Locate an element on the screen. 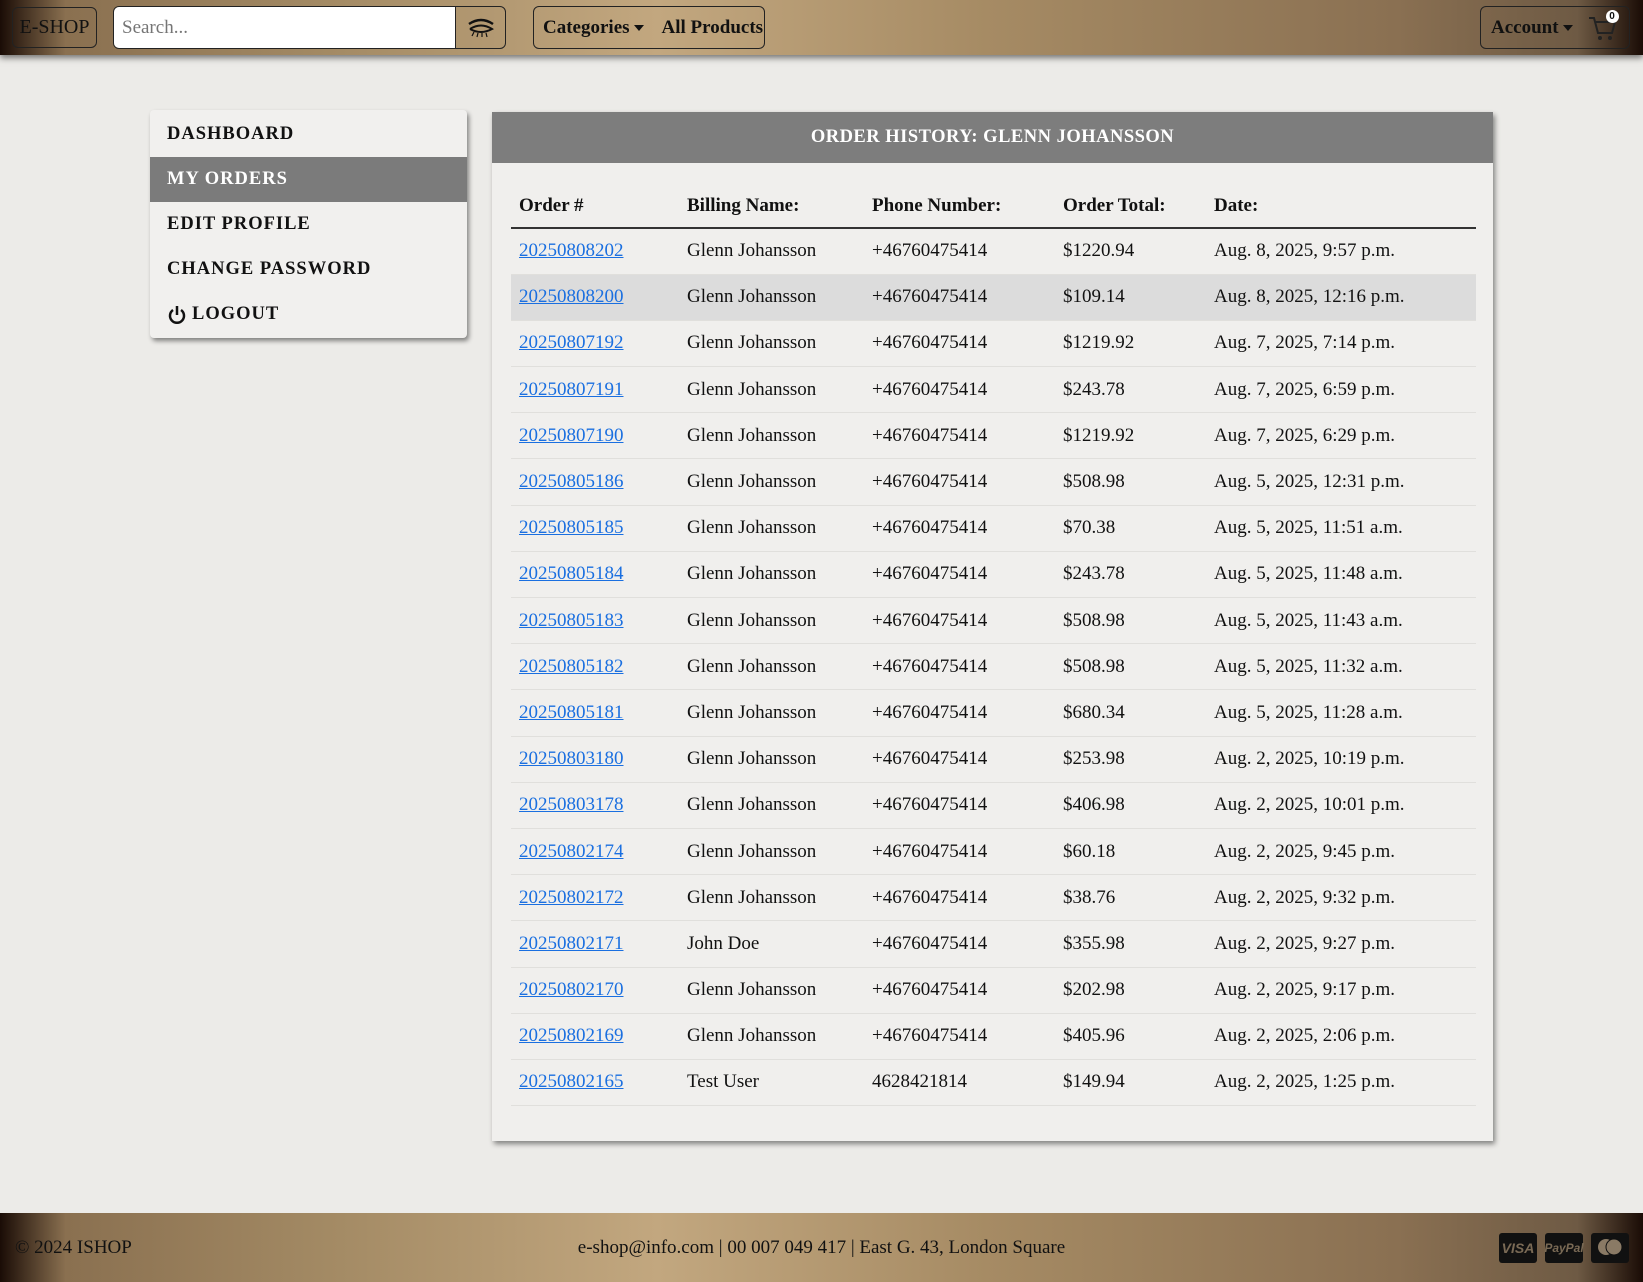 This screenshot has width=1643, height=1282. sidebar-item-dashboard: DASHBOARD is located at coordinates (308, 134).